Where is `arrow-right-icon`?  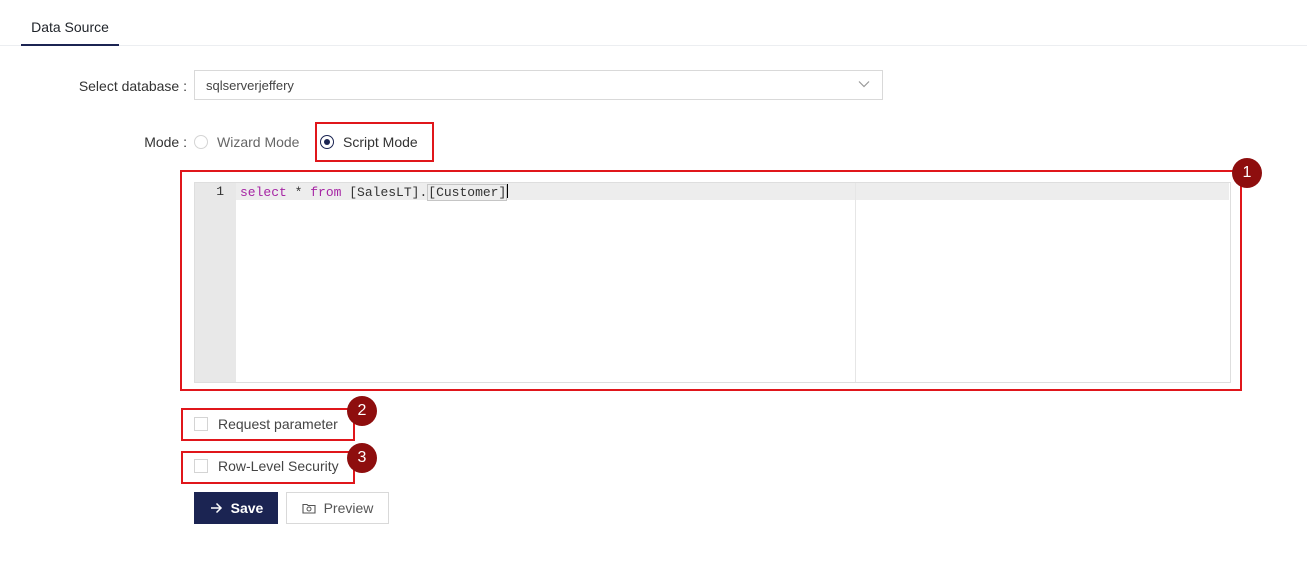
arrow-right-icon is located at coordinates (216, 508).